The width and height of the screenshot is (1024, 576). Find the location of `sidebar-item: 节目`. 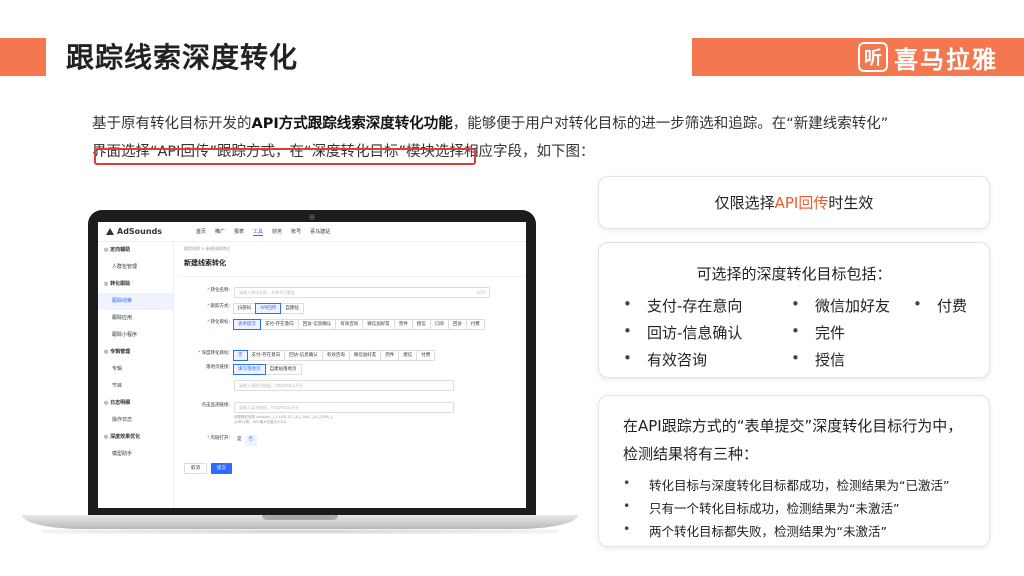

sidebar-item: 节目 is located at coordinates (135, 386).